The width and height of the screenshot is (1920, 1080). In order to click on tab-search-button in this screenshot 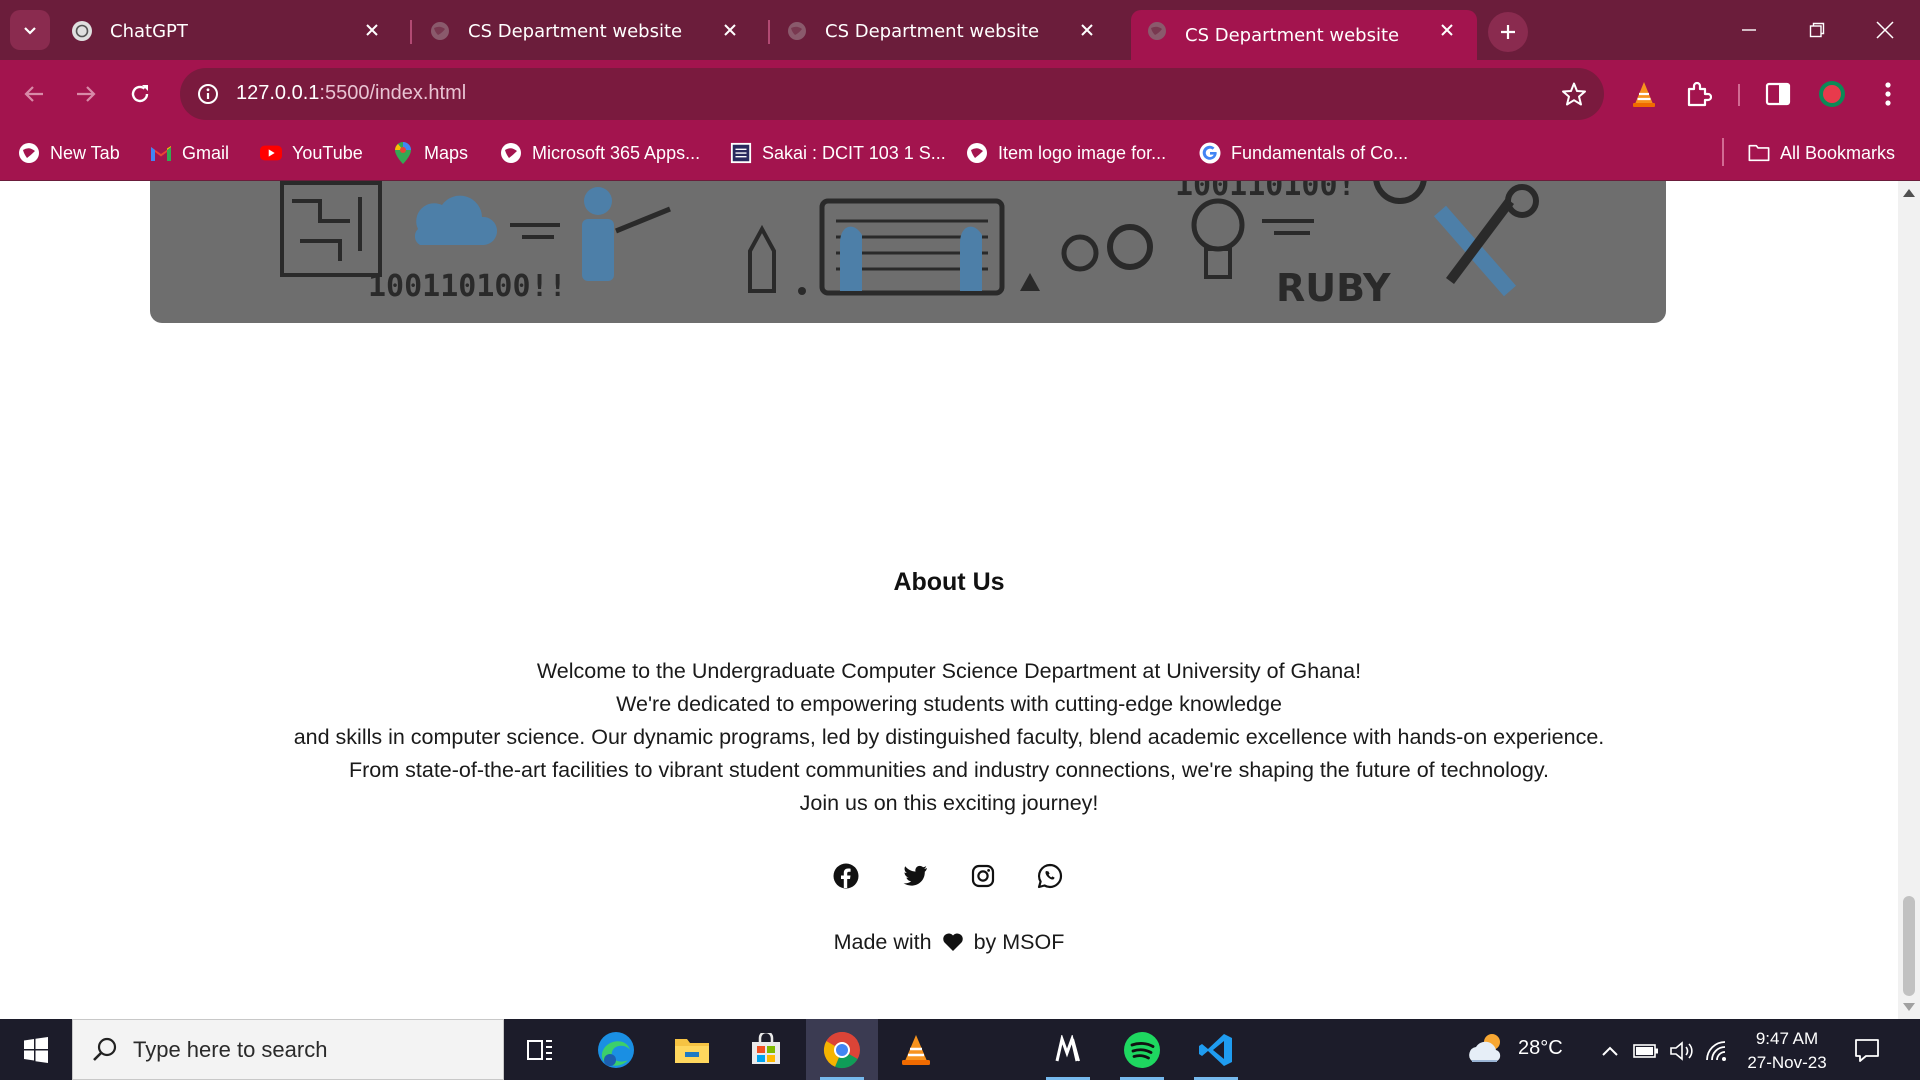, I will do `click(30, 30)`.